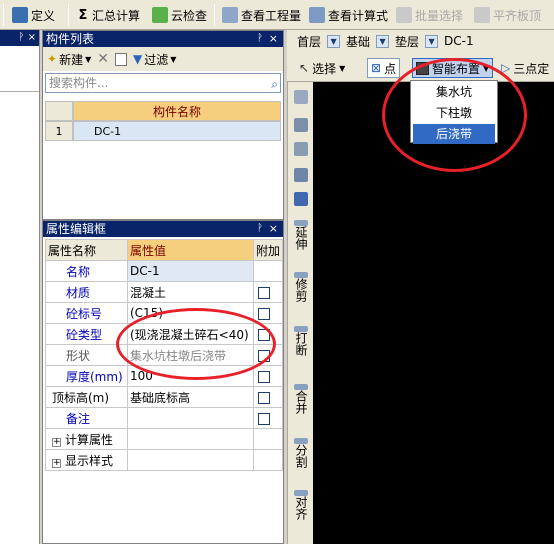 This screenshot has width=554, height=544. What do you see at coordinates (86, 271) in the screenshot?
I see `property-name: 名称` at bounding box center [86, 271].